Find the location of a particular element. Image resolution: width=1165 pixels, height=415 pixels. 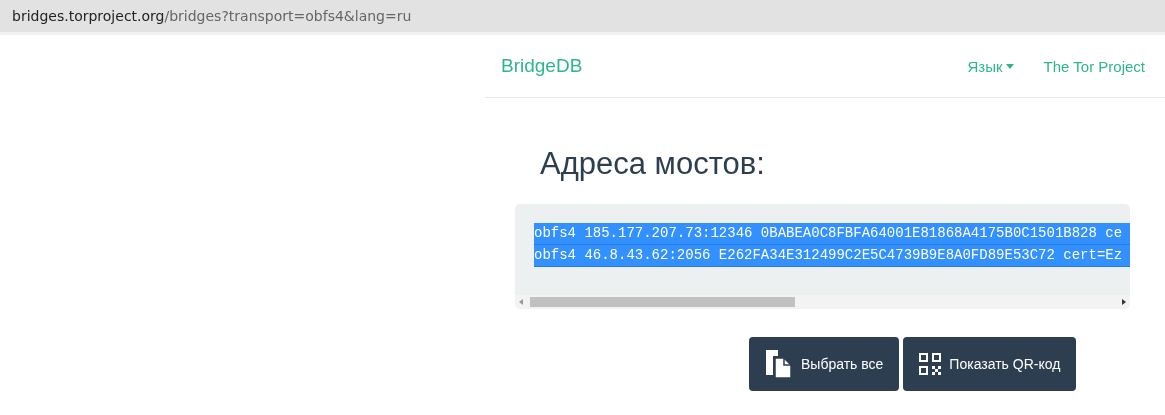

url-text: bridges.torproject.org/bridges?transport=obfs4&lang=ru is located at coordinates (212, 16).